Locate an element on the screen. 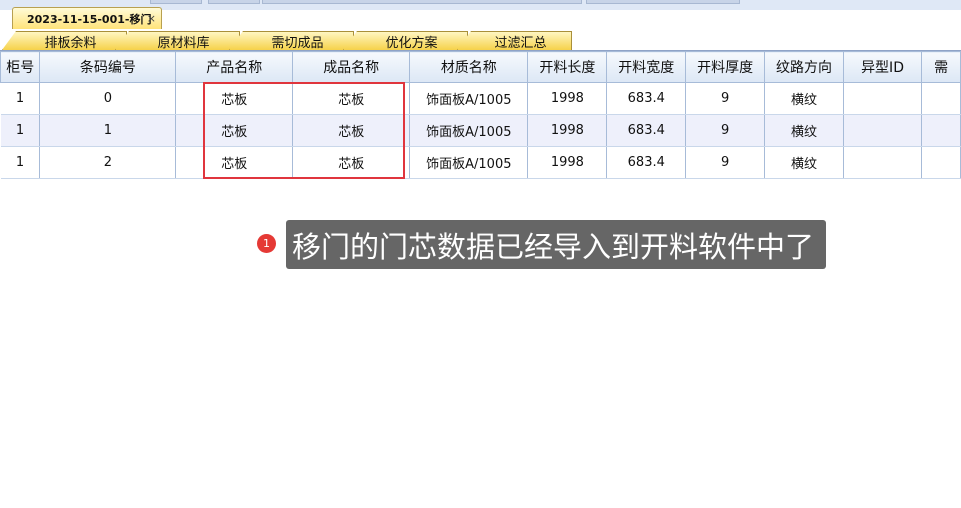 This screenshot has width=961, height=508. sub-tab-bar: 排板余料 原材料库 需切成品 优化方案 过滤汇总 is located at coordinates (480, 40).